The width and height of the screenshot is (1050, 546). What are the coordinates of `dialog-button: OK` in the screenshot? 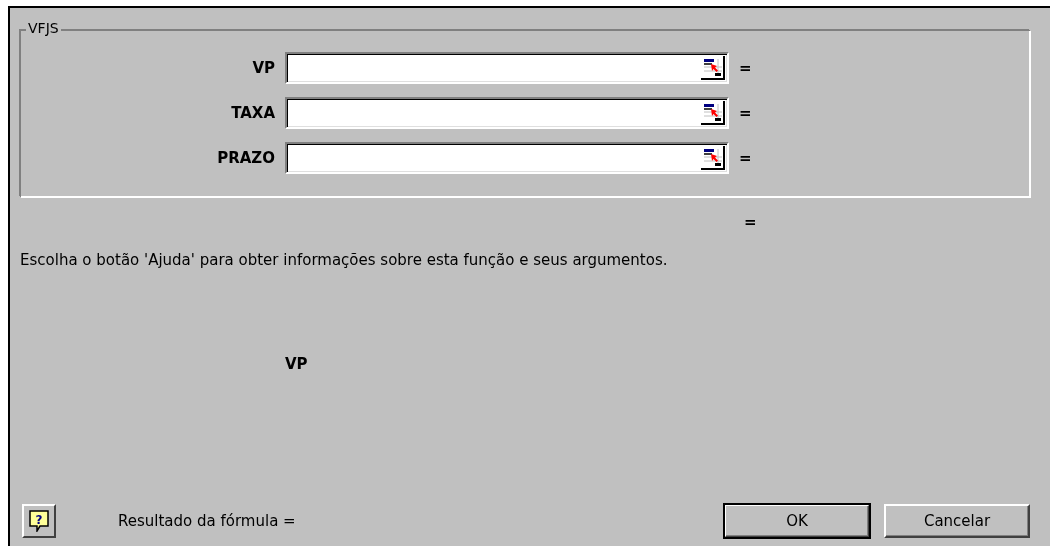 It's located at (797, 521).